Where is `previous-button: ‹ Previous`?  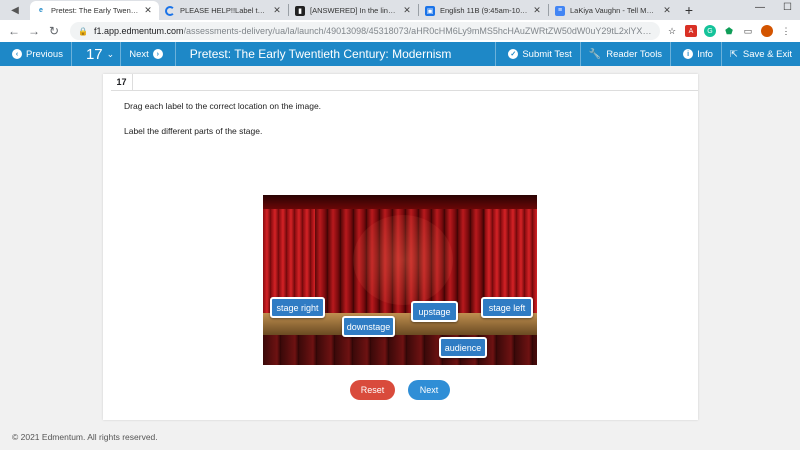
previous-button: ‹ Previous is located at coordinates (35, 54).